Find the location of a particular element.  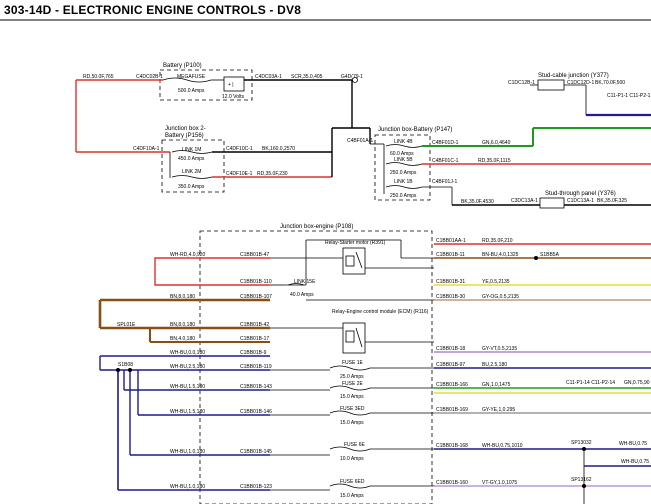

jb2-link2: LINK 2M is located at coordinates (191, 172).